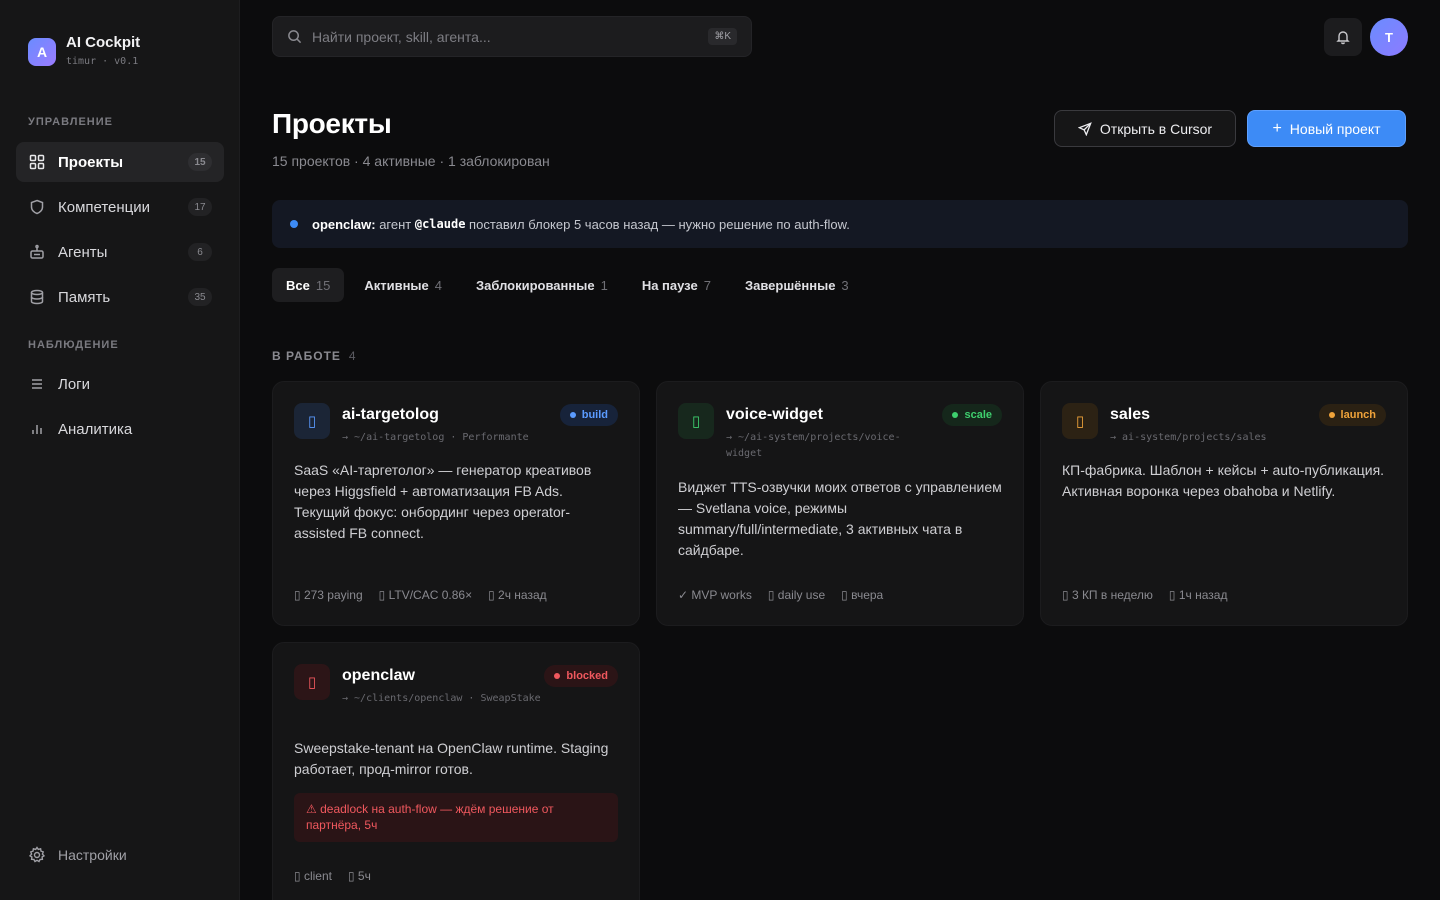 The height and width of the screenshot is (900, 1440). Describe the element at coordinates (120, 384) in the screenshot. I see `sidebar-item-logs: Логи` at that location.